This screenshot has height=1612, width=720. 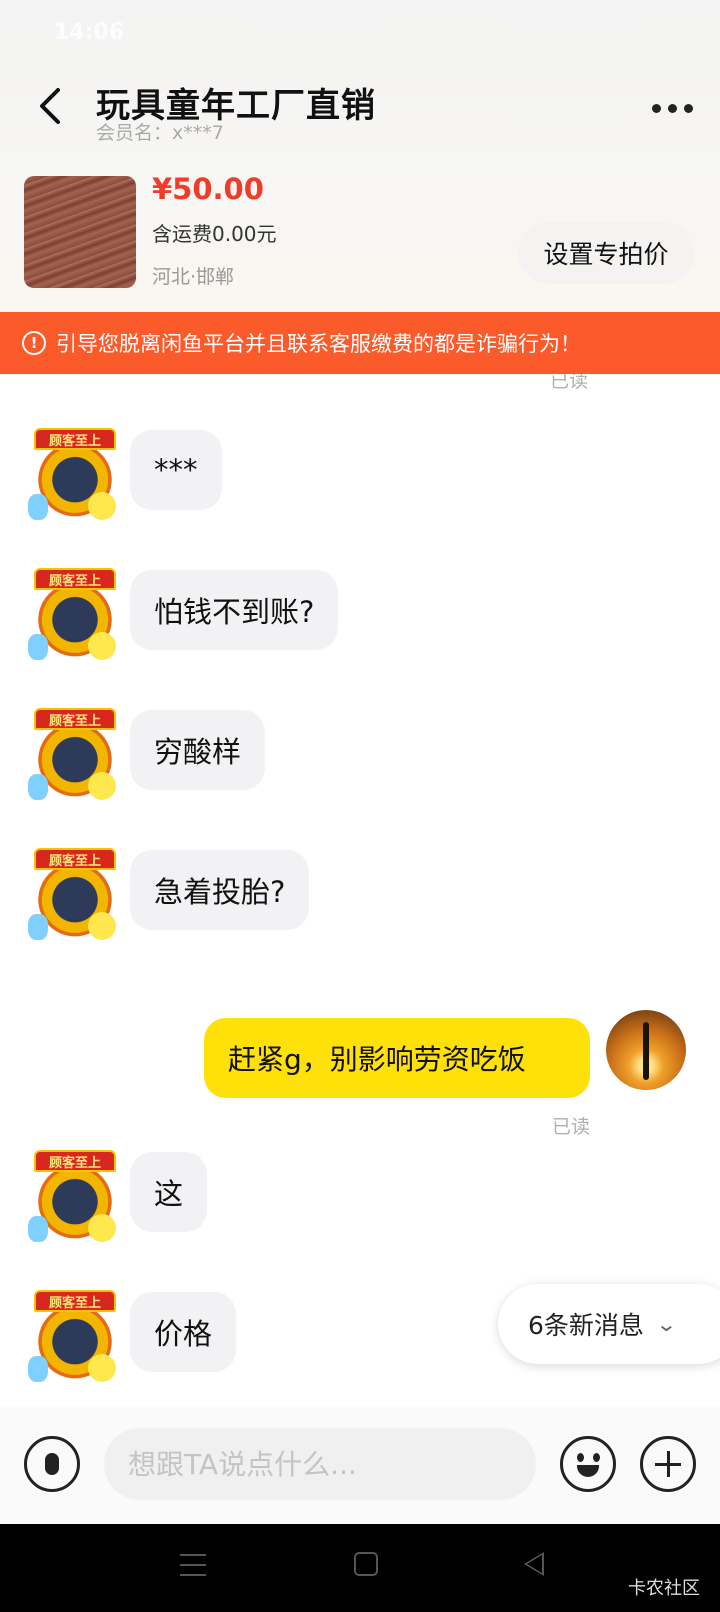 What do you see at coordinates (208, 189) in the screenshot?
I see `product-price: ¥50.00` at bounding box center [208, 189].